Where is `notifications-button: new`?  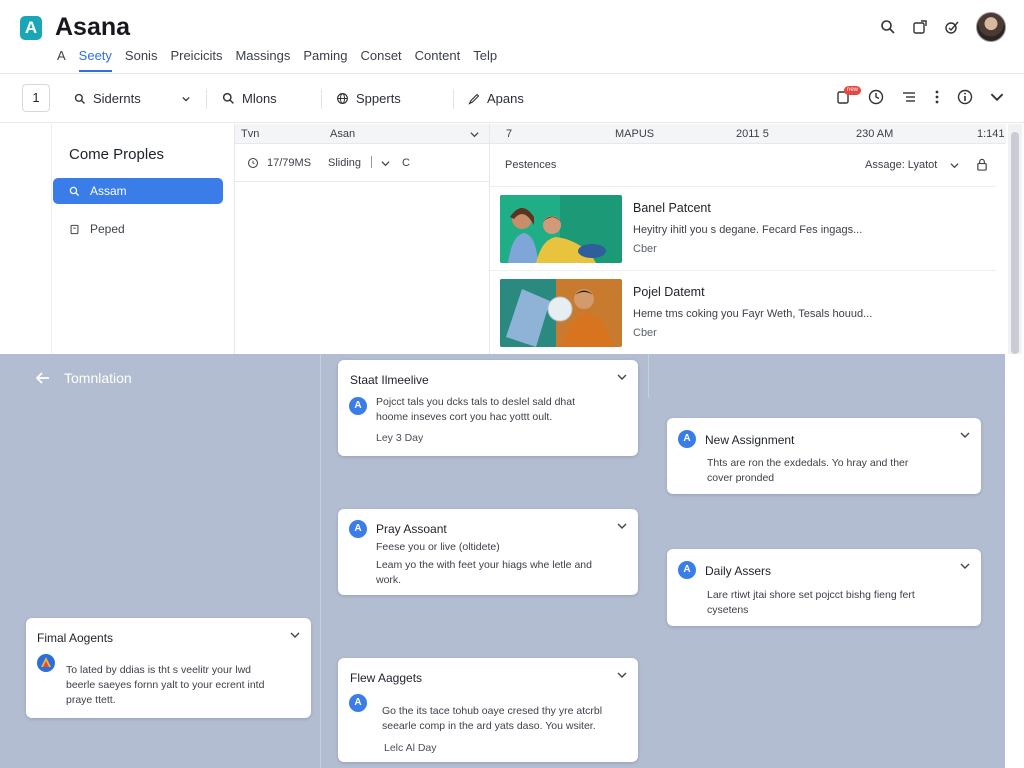 notifications-button: new is located at coordinates (848, 95).